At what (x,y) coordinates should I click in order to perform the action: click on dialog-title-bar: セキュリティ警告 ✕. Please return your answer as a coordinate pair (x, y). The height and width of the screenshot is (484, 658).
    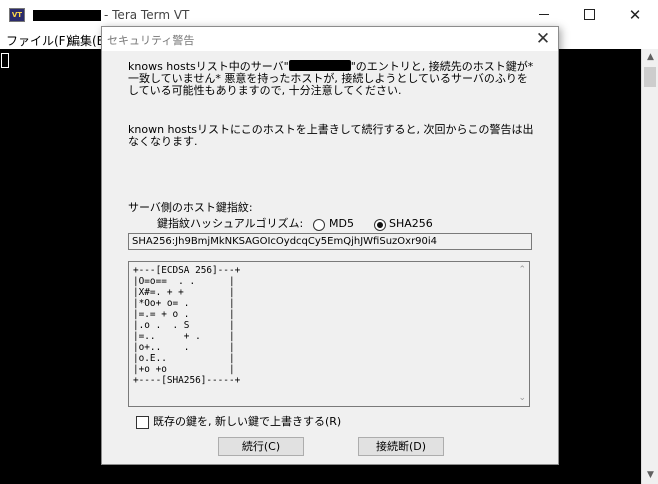
    Looking at the image, I should click on (330, 39).